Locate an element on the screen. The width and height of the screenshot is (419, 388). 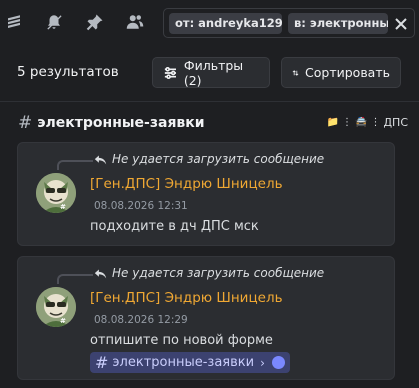
header-divider is located at coordinates (209, 101).